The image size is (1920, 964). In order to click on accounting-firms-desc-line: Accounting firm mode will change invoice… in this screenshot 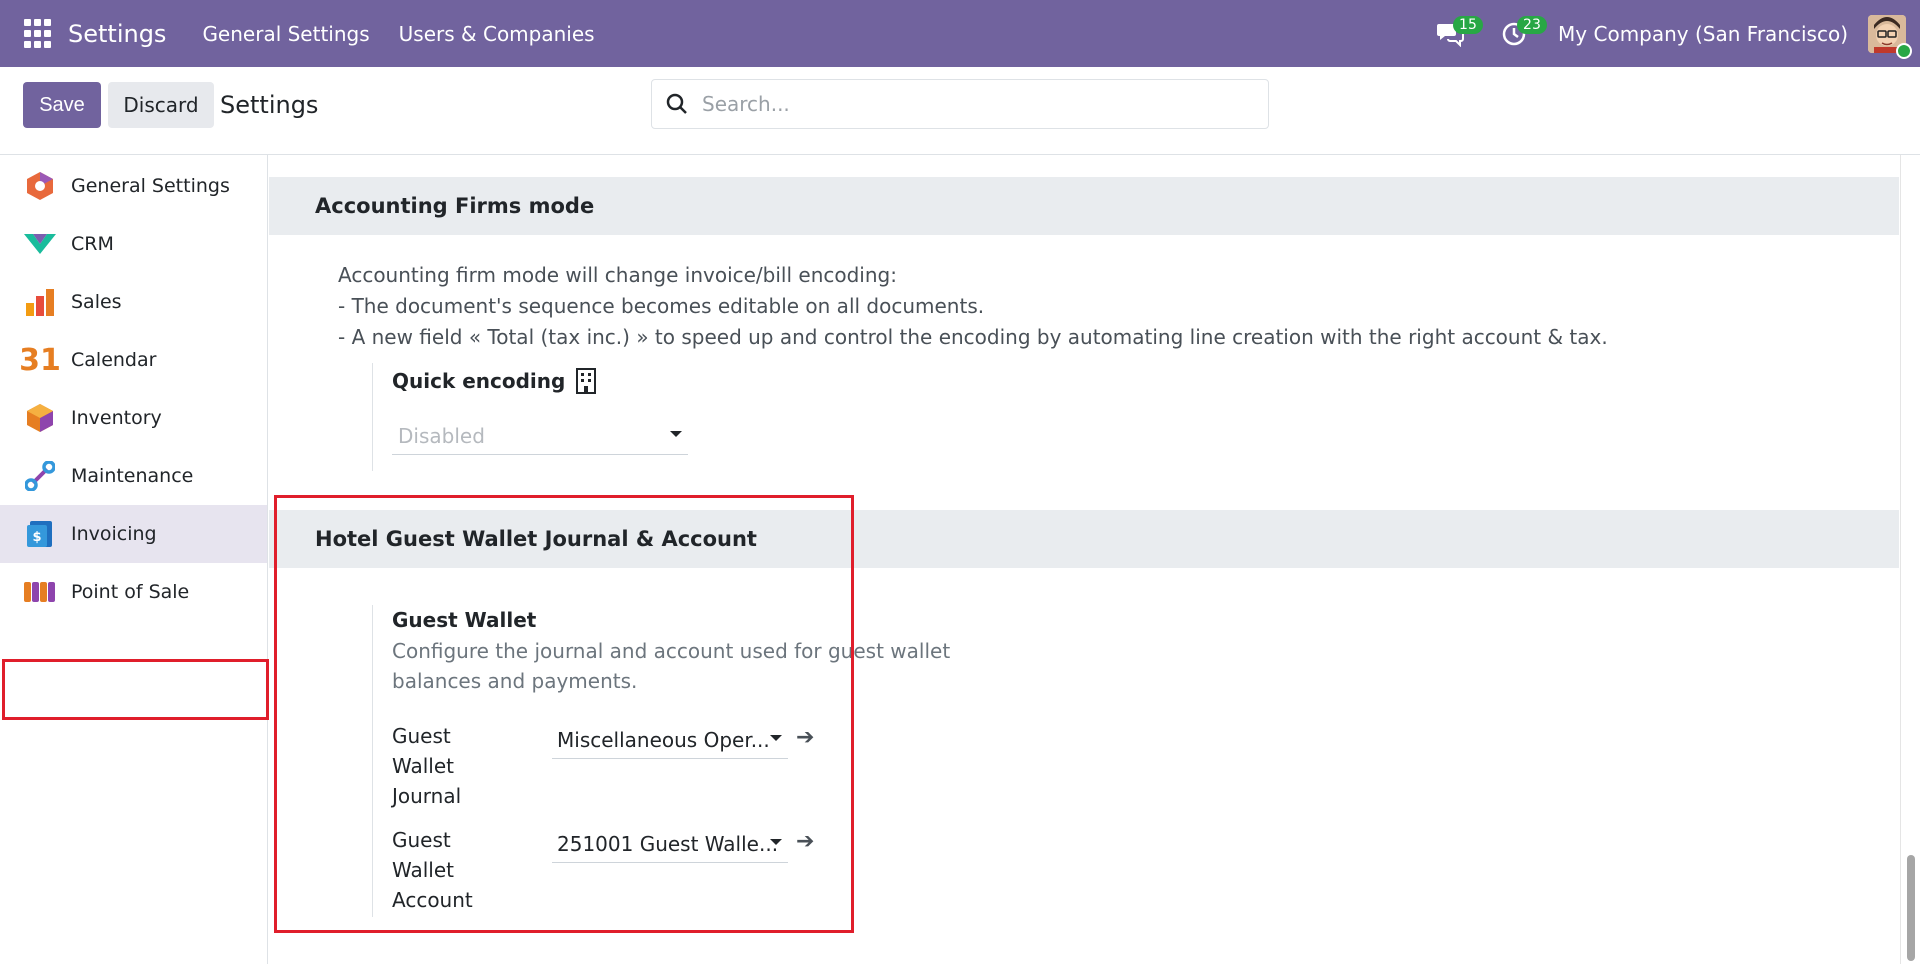, I will do `click(617, 275)`.